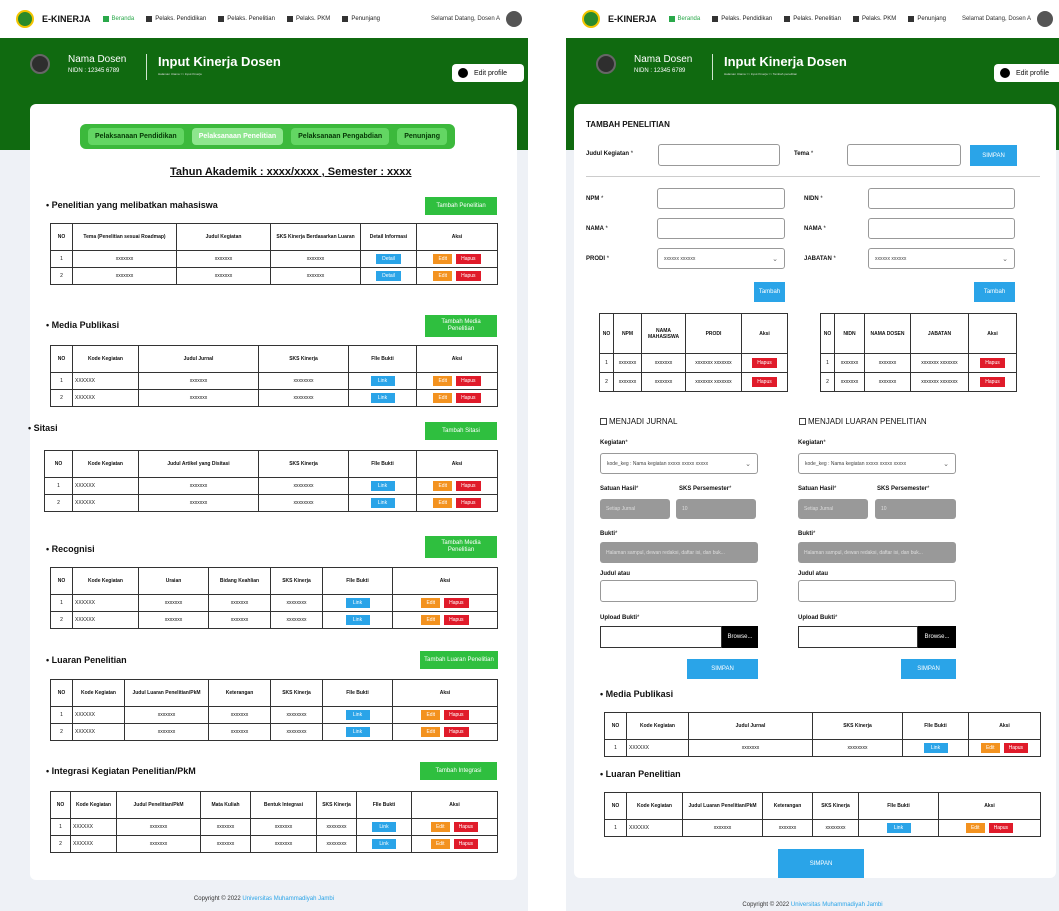  What do you see at coordinates (638, 421) in the screenshot?
I see `menjadi-jurnal-checkbox: MENJADI JURNAL` at bounding box center [638, 421].